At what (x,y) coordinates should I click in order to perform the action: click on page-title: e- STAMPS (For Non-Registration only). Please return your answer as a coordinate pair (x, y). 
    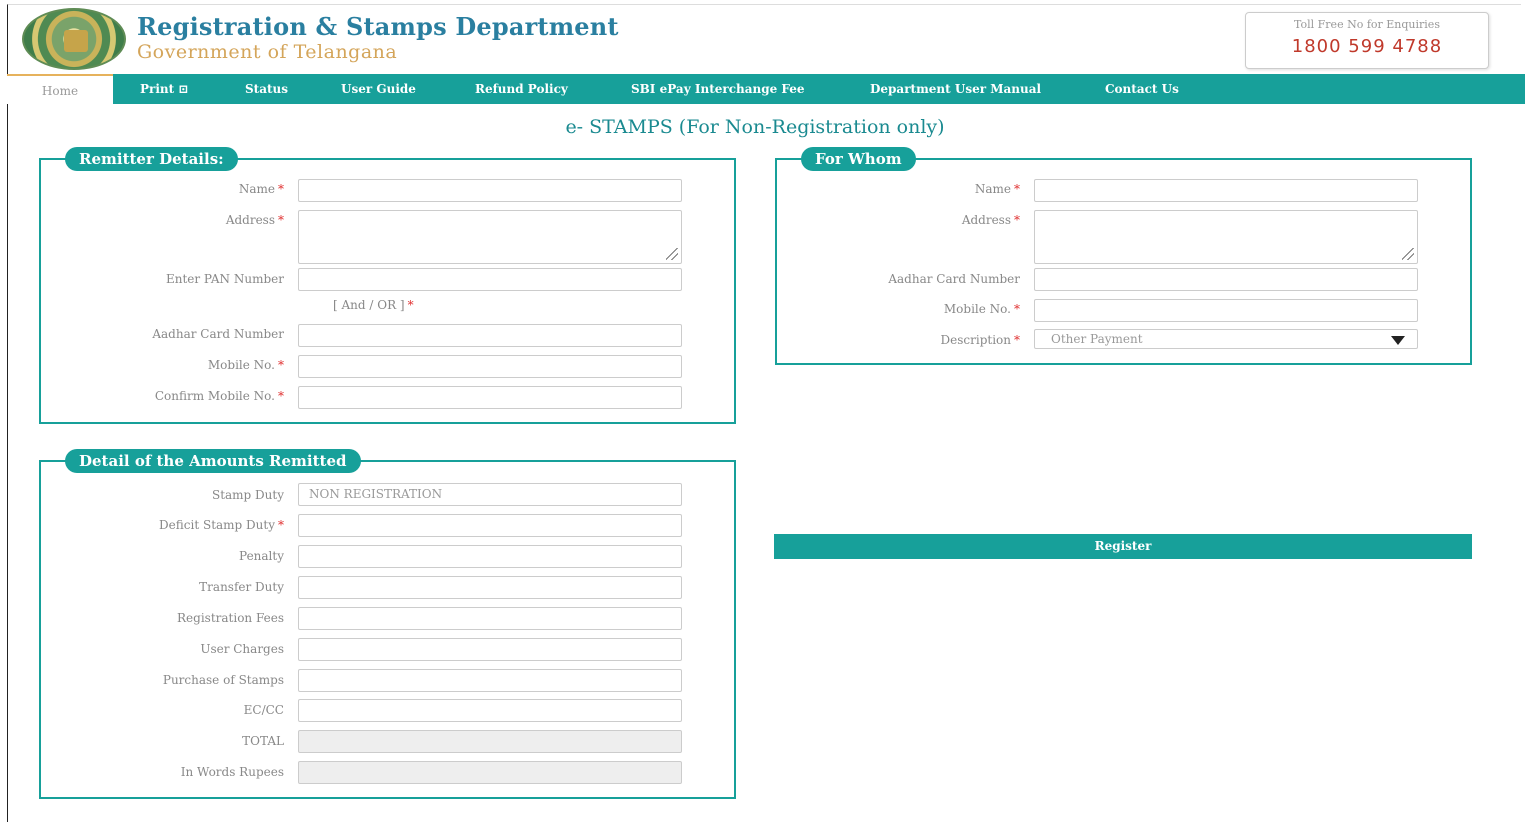
    Looking at the image, I should click on (755, 127).